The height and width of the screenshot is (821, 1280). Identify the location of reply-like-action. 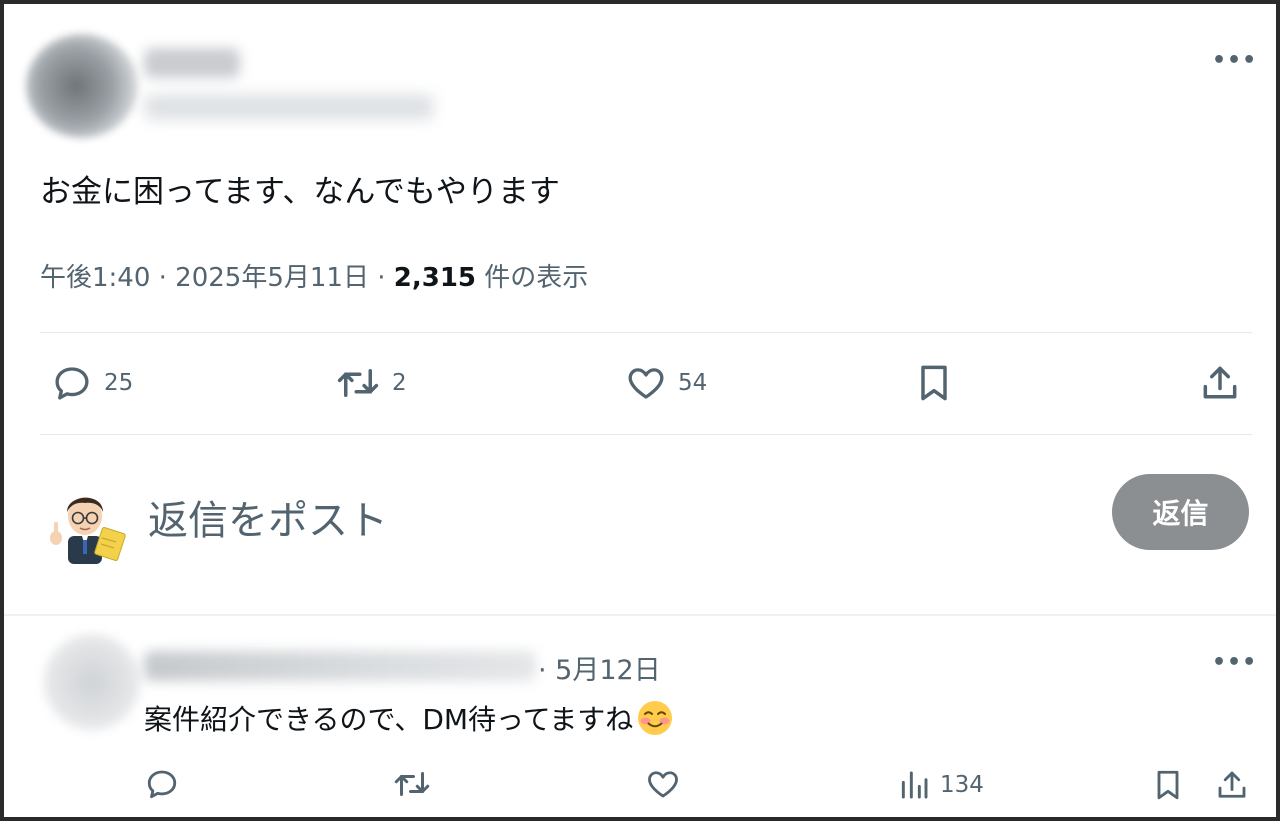
(663, 784).